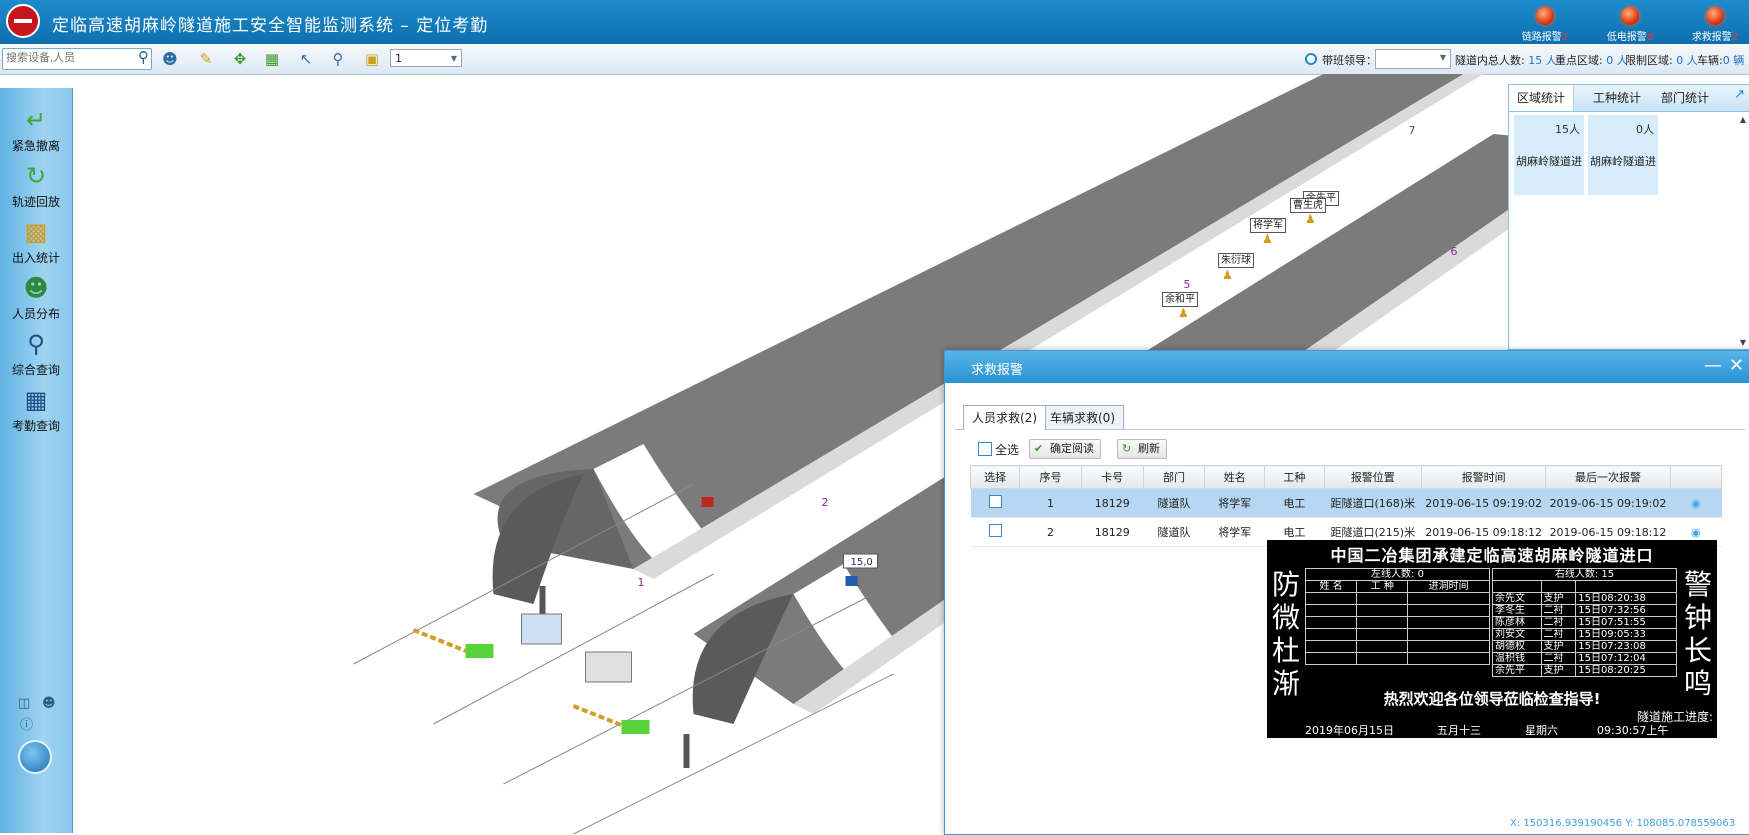 The height and width of the screenshot is (835, 1749). I want to click on led-welcome: 热烈欢迎各位领导莅临检查指导!, so click(1492, 699).